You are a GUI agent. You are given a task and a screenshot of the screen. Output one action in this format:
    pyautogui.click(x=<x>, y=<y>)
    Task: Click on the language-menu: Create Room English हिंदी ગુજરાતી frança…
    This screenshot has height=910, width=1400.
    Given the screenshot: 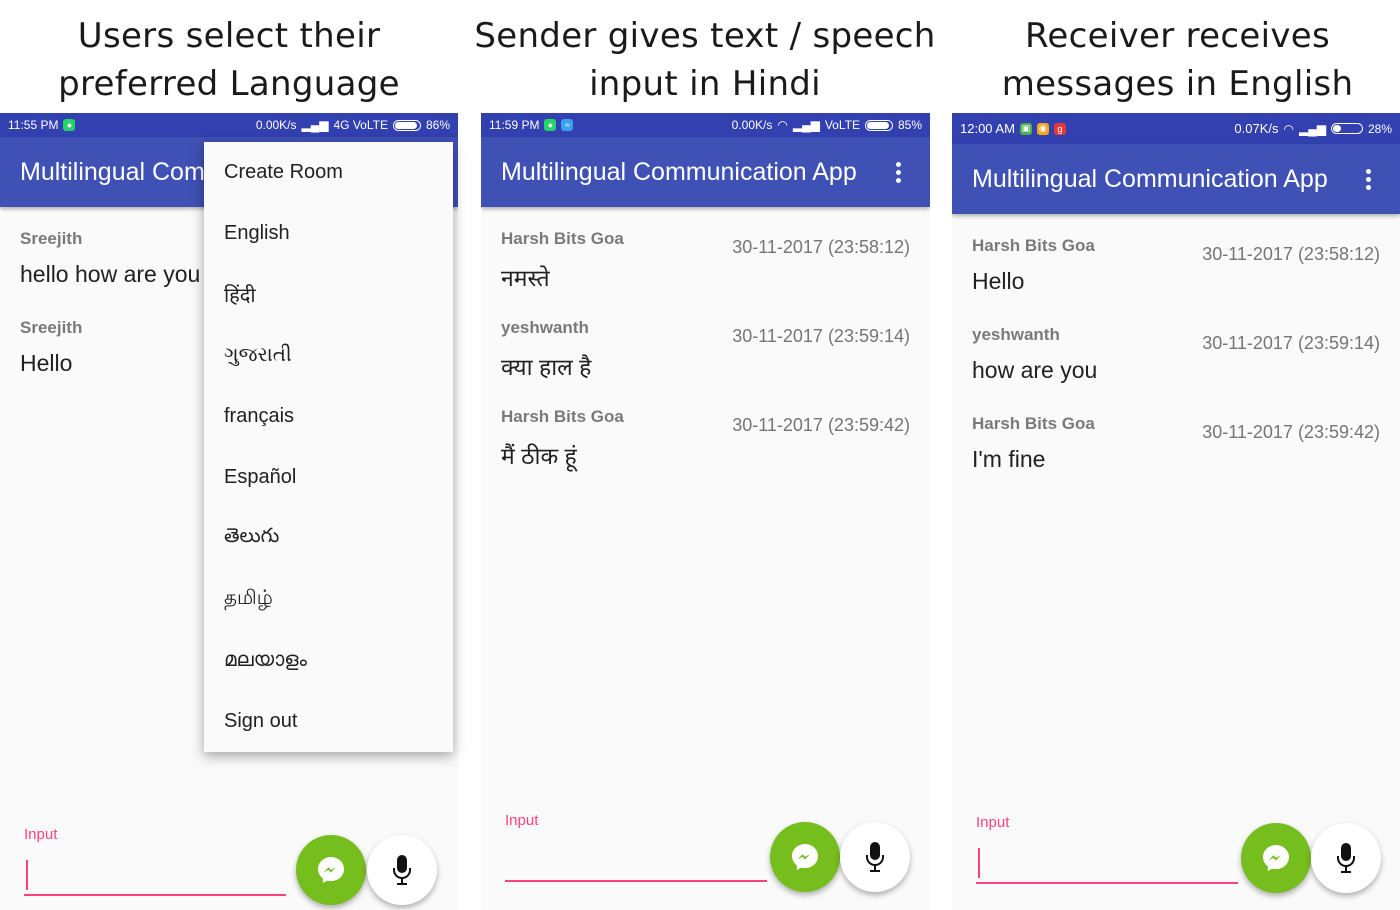 What is the action you would take?
    pyautogui.click(x=328, y=447)
    